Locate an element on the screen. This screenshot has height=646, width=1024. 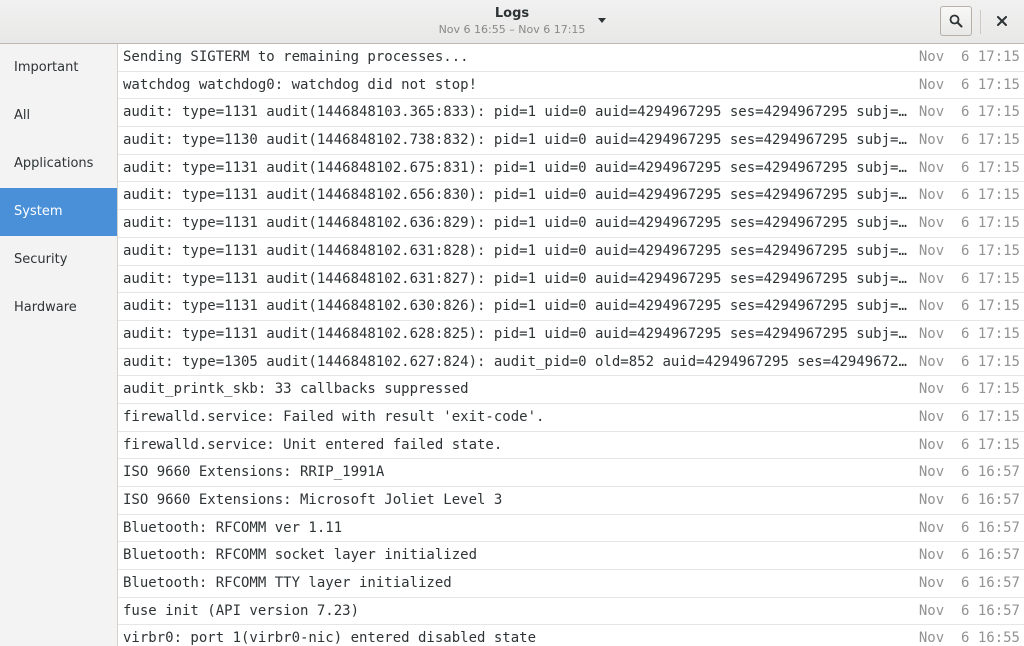
sidebar-item-hardware: Hardware is located at coordinates (58, 308).